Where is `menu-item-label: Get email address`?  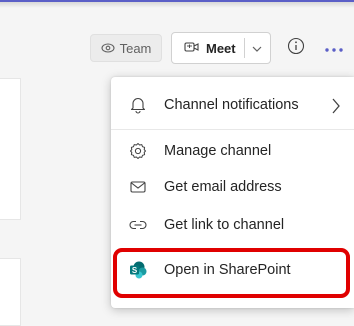 menu-item-label: Get email address is located at coordinates (223, 187).